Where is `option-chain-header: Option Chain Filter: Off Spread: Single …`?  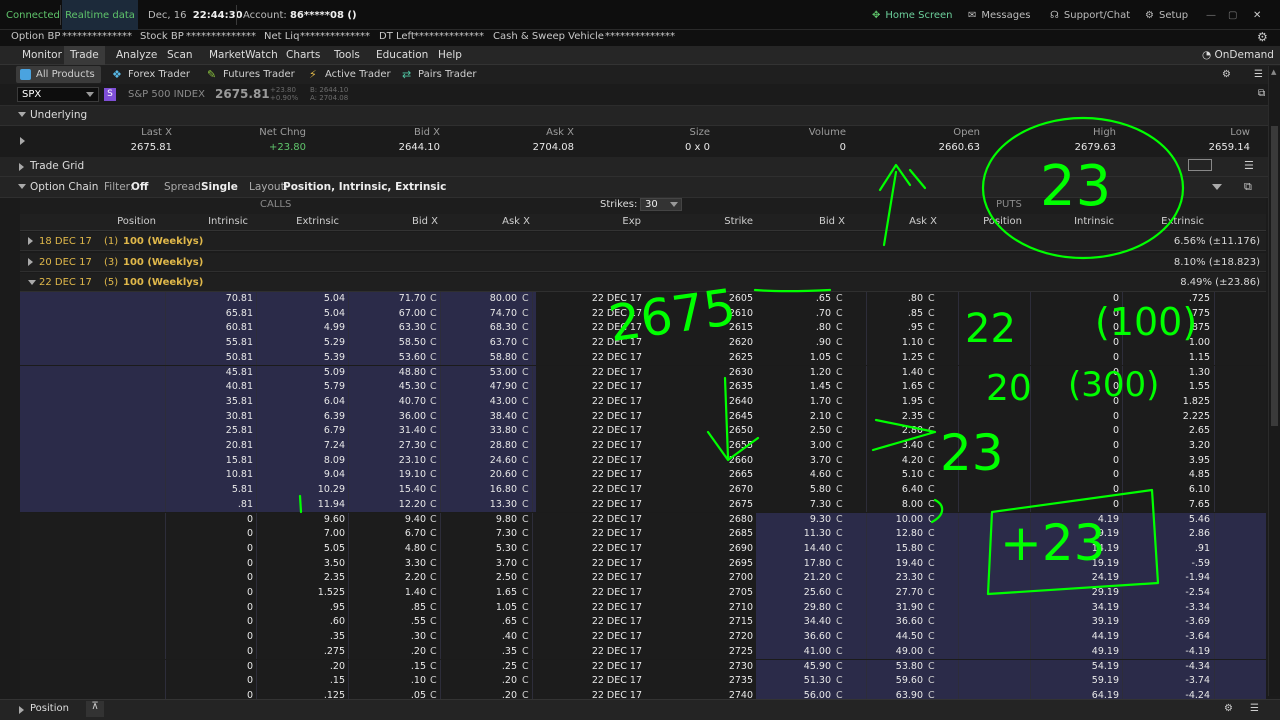
option-chain-header: Option Chain Filter: Off Spread: Single … is located at coordinates (640, 187).